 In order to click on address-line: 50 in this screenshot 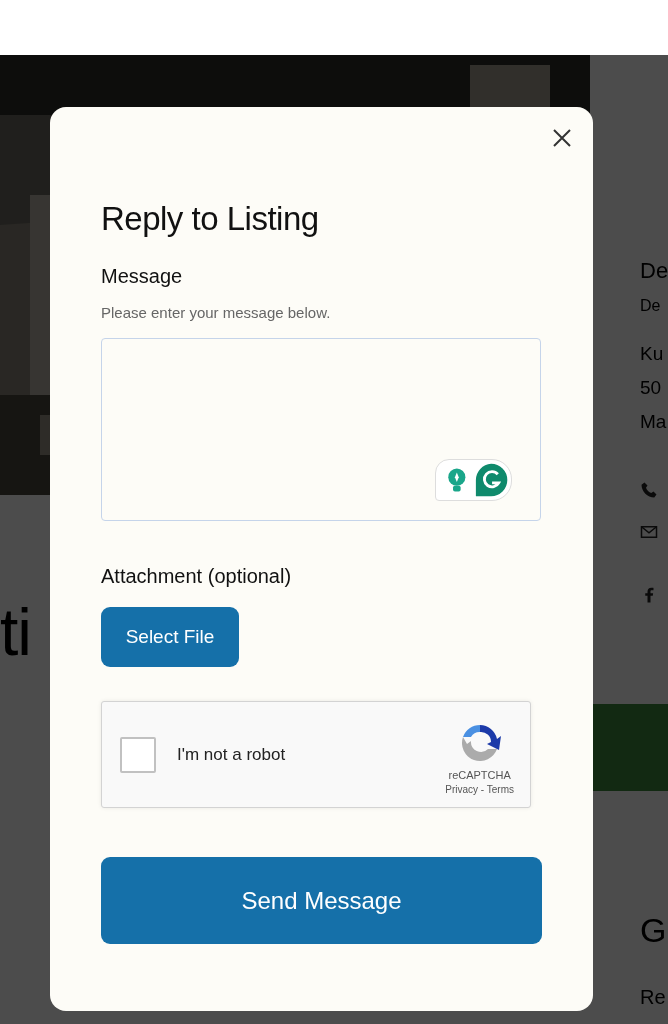, I will do `click(651, 388)`.